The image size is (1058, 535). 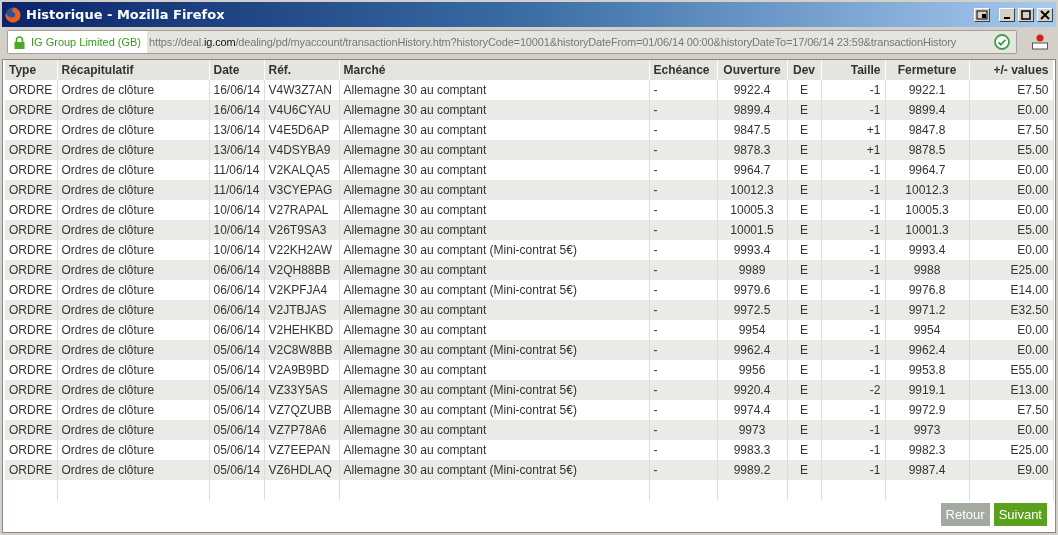 I want to click on table-cell: 9988, so click(x=927, y=270).